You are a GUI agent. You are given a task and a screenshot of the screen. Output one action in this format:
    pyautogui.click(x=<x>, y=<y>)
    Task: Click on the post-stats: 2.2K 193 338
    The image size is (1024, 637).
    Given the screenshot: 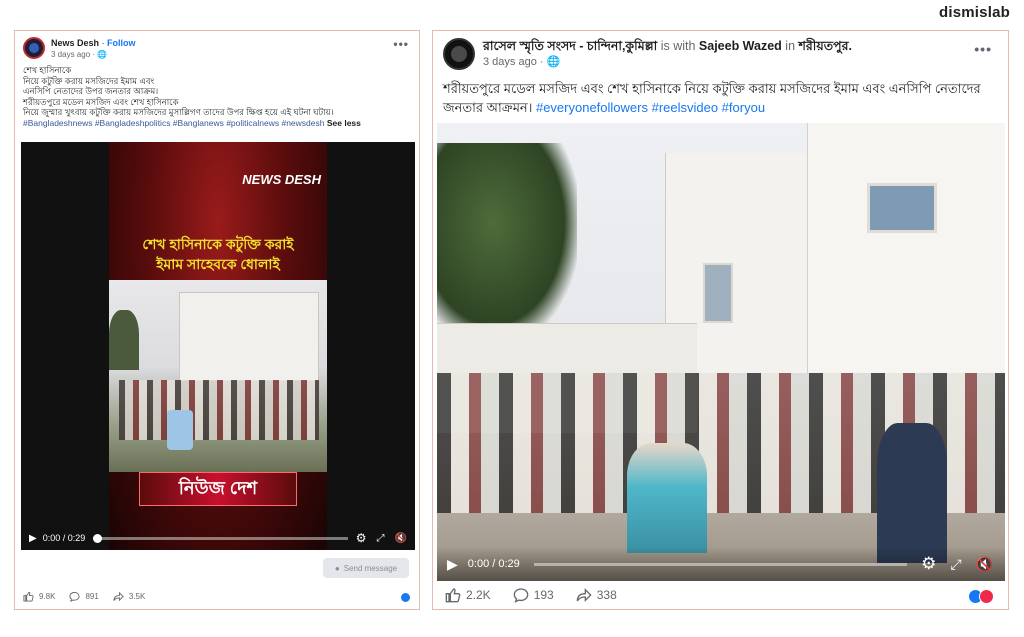 What is the action you would take?
    pyautogui.click(x=538, y=595)
    